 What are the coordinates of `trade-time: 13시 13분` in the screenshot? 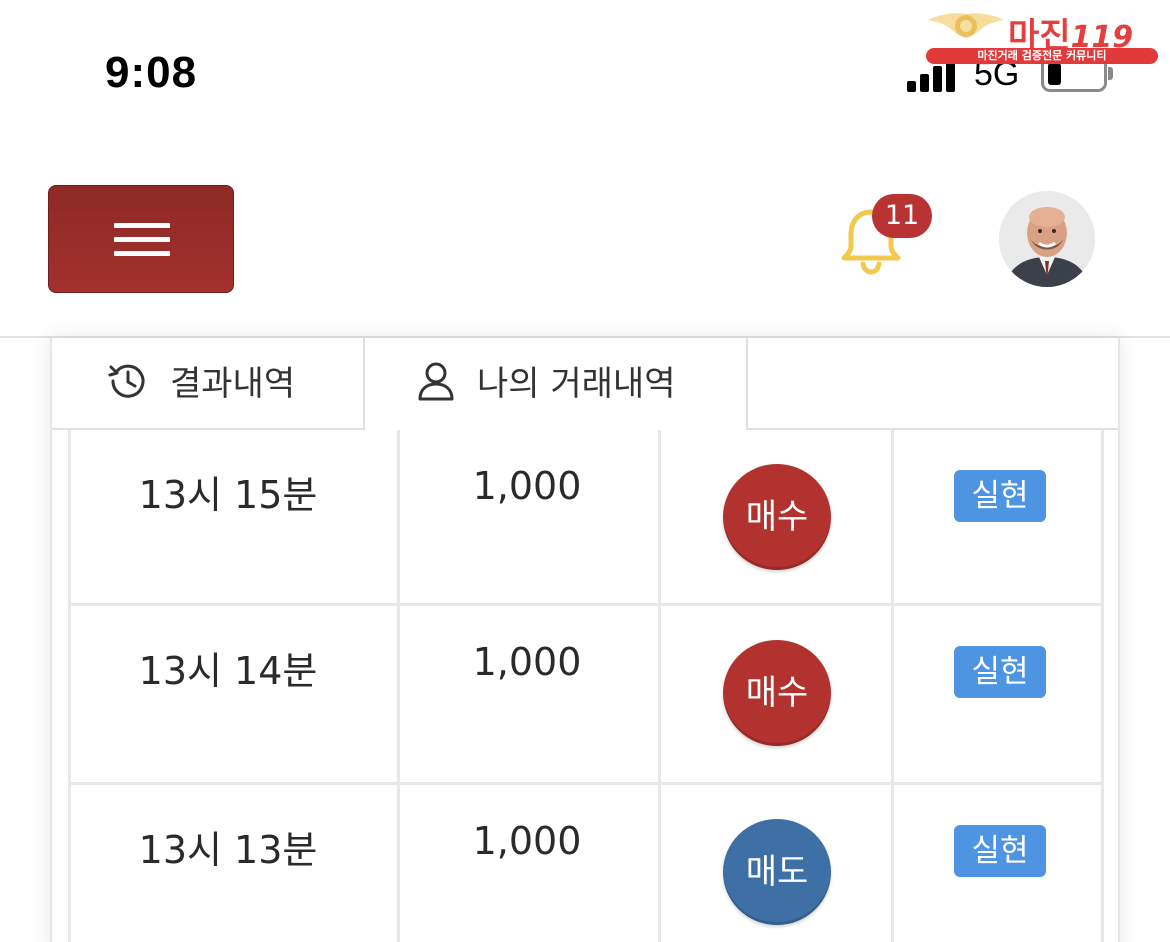 It's located at (228, 850).